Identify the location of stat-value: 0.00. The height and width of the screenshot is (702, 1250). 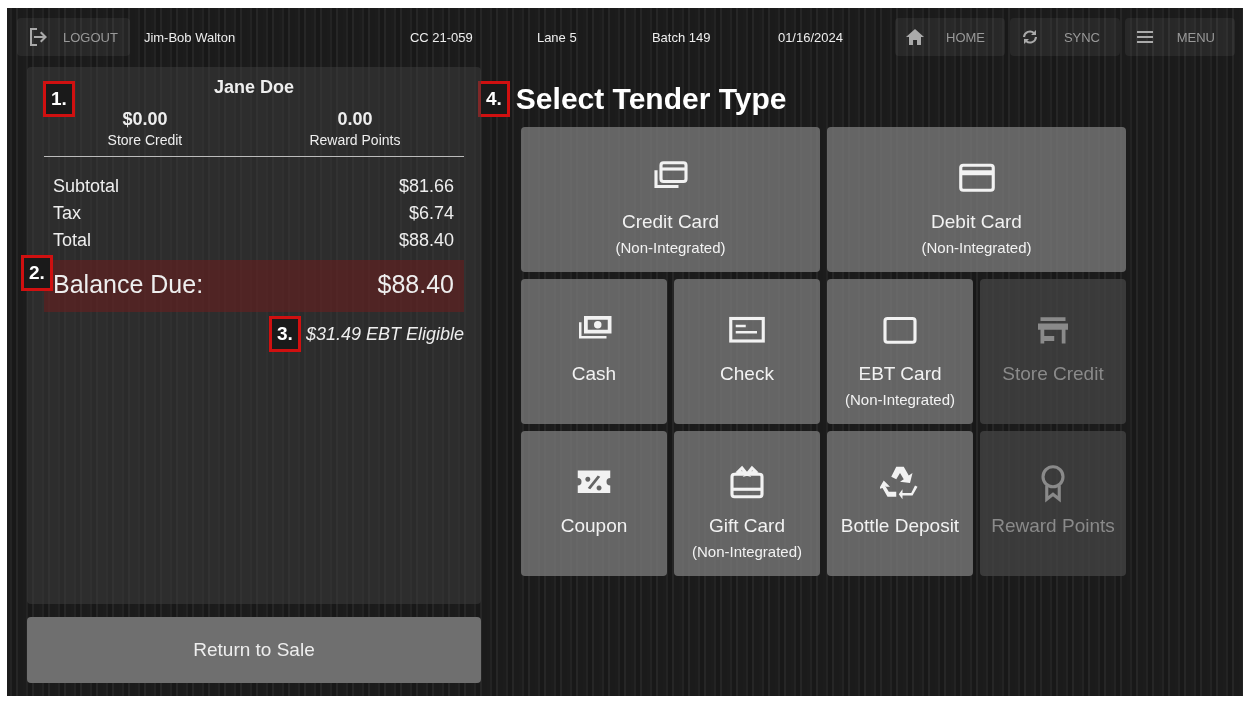
(355, 119).